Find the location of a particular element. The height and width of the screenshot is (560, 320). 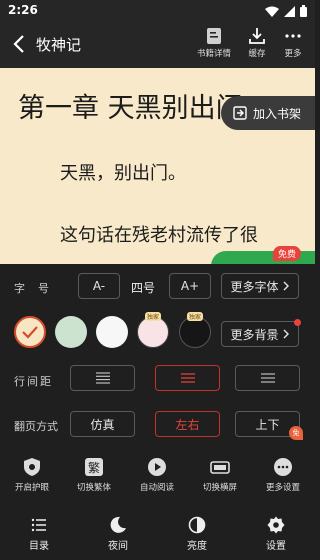

book-detail-button: 书籍详情 is located at coordinates (214, 47).